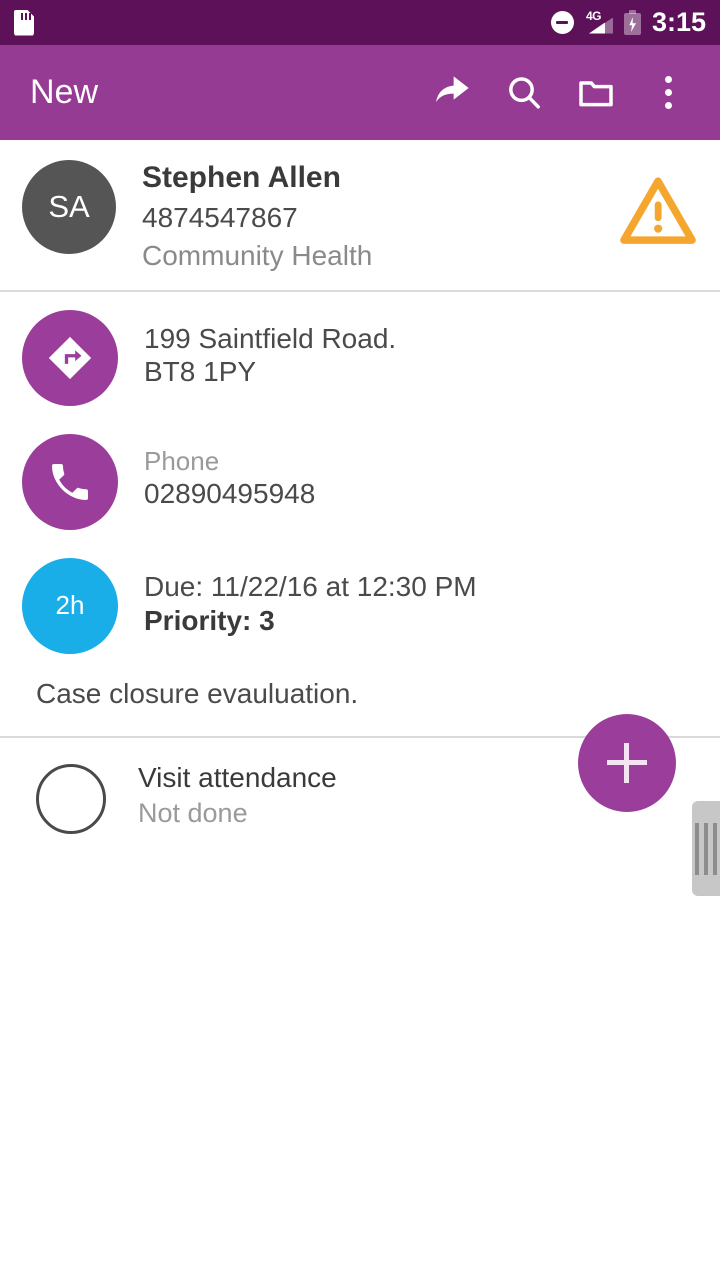 The width and height of the screenshot is (720, 1280). Describe the element at coordinates (596, 93) in the screenshot. I see `folder-icon` at that location.